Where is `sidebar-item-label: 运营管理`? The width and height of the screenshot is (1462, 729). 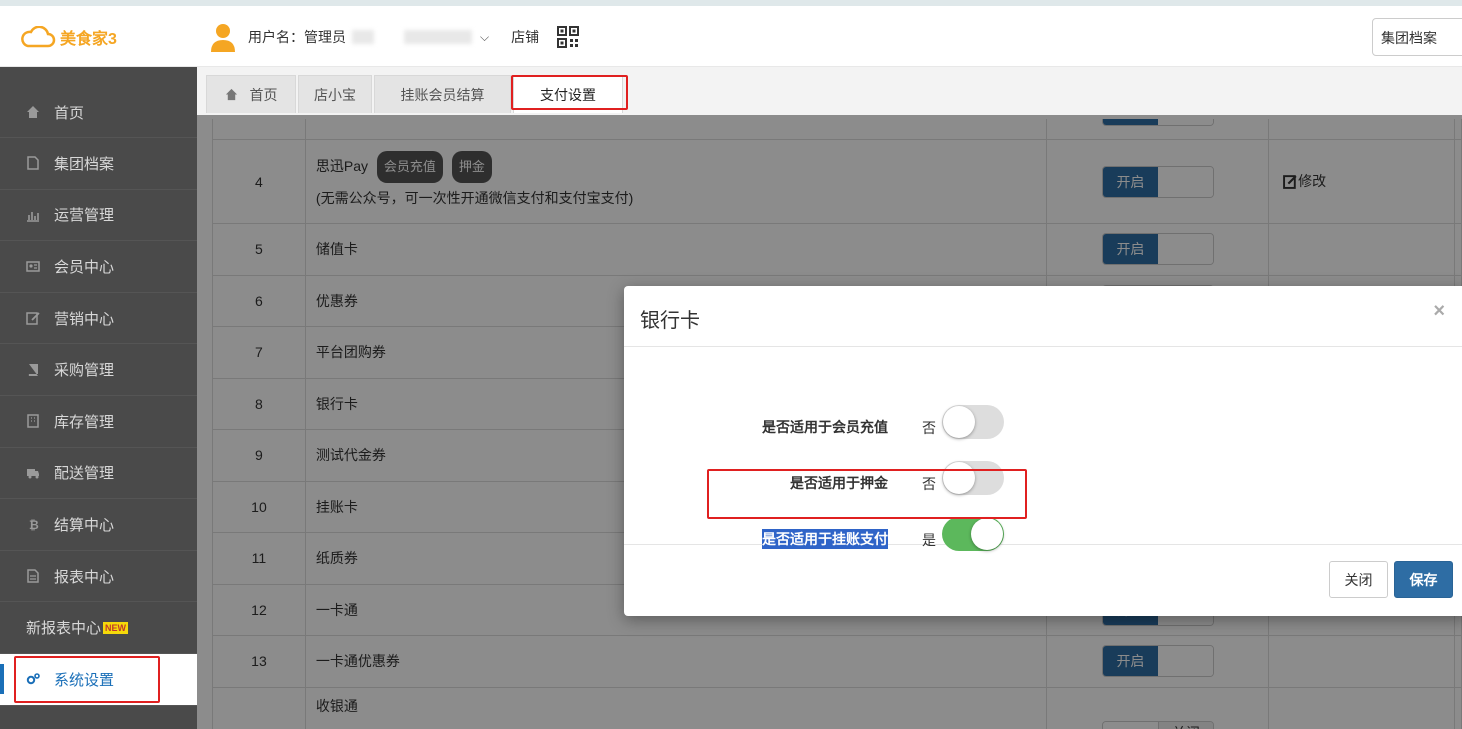
sidebar-item-label: 运营管理 is located at coordinates (84, 216).